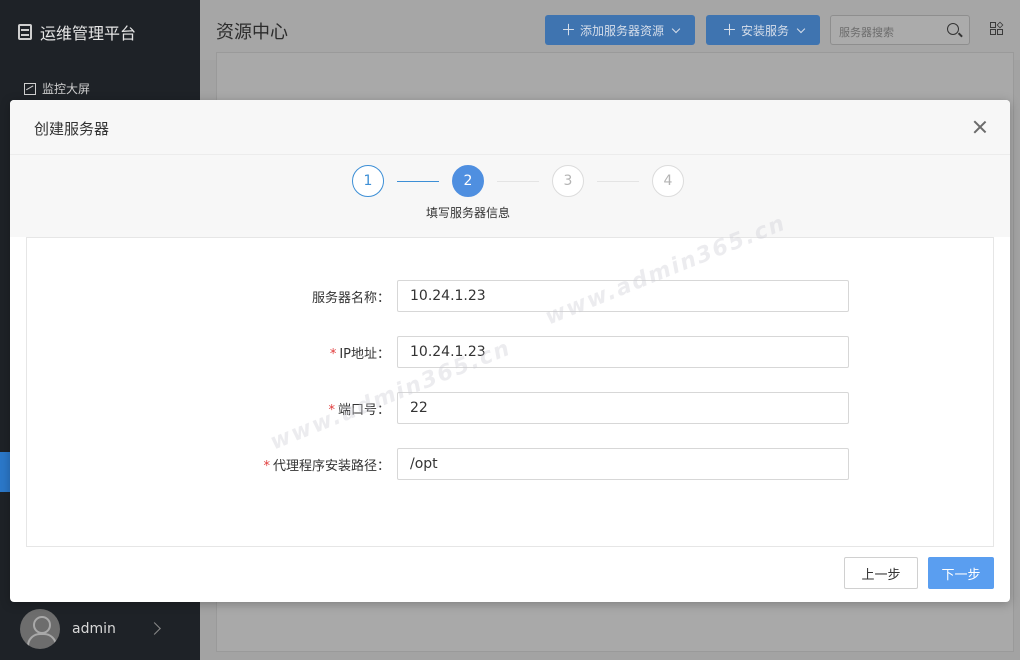 This screenshot has height=660, width=1020. Describe the element at coordinates (326, 466) in the screenshot. I see `install-path-label: * 代理程序安装路径：` at that location.